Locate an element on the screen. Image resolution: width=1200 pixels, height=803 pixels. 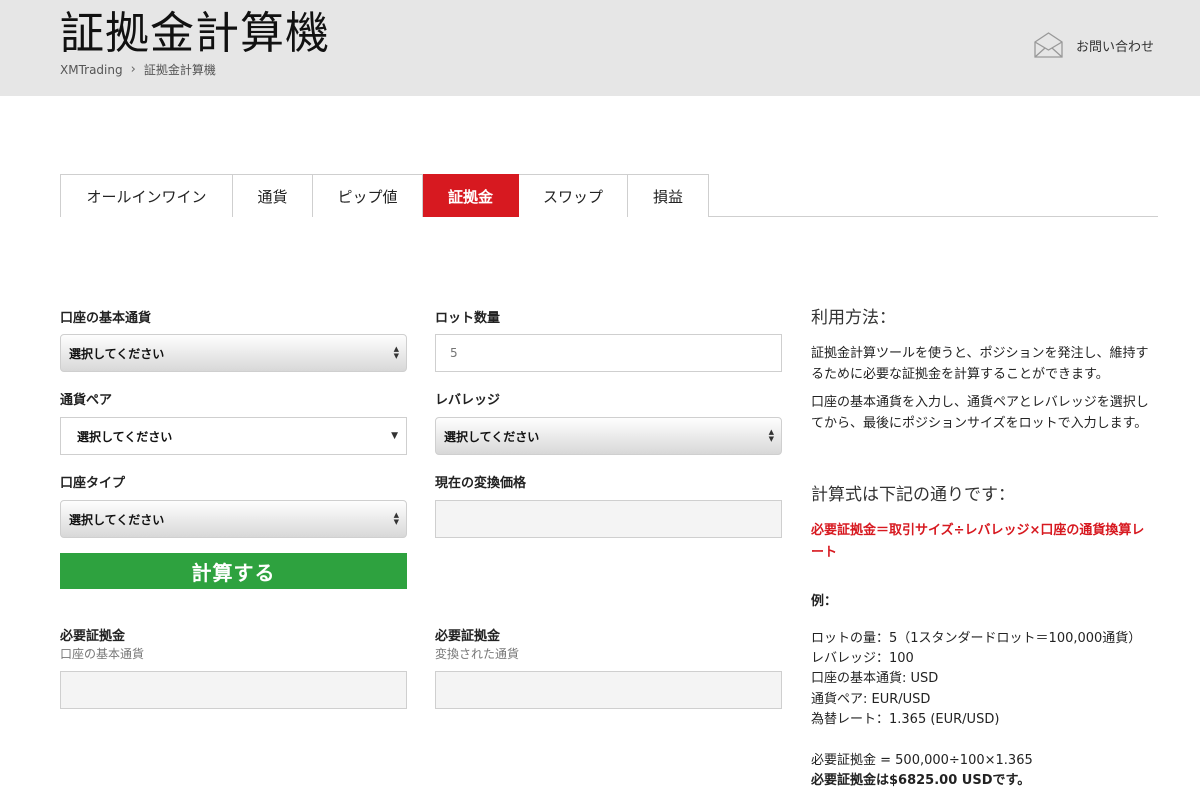
lot-size-input is located at coordinates (608, 353).